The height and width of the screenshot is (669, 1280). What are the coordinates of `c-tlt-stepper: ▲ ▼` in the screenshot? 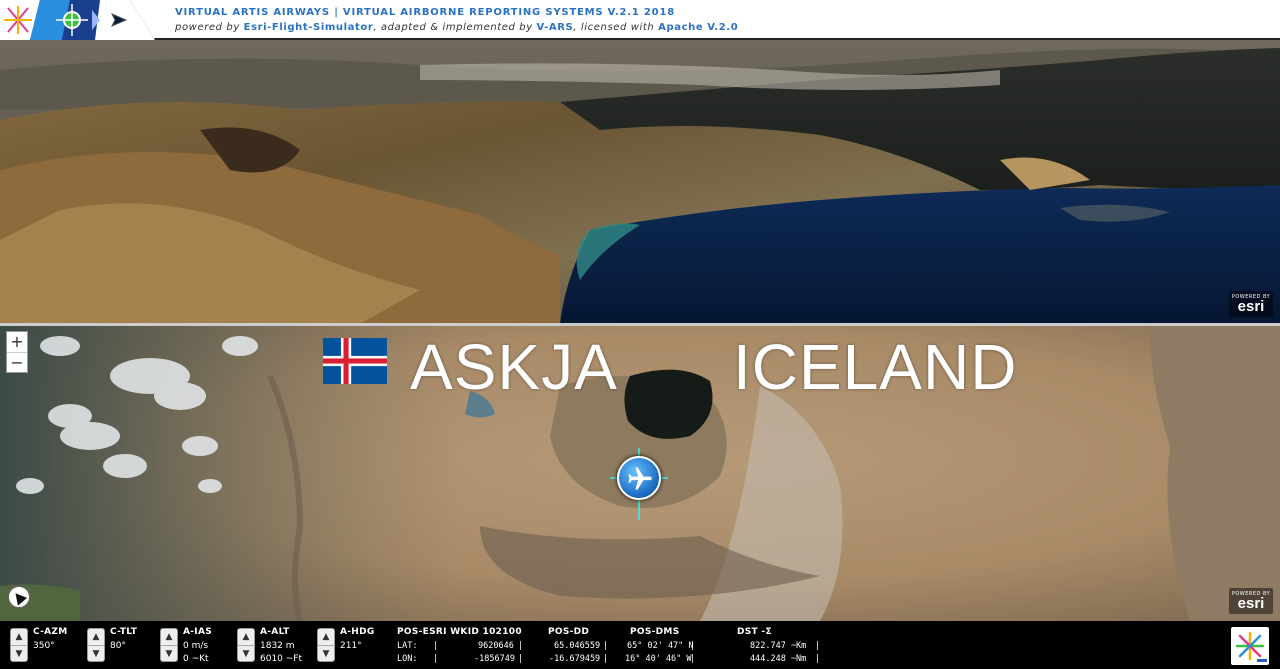 It's located at (96, 645).